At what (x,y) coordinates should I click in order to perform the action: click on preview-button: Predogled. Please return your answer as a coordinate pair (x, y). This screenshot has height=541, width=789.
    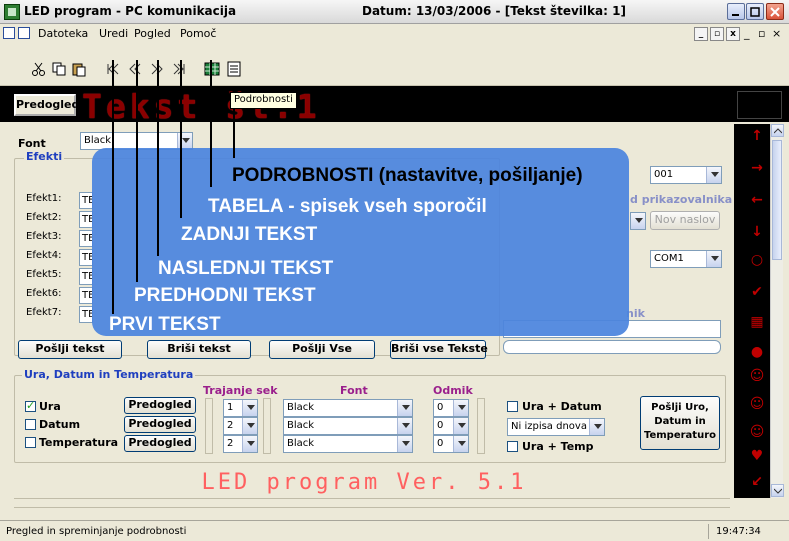
    Looking at the image, I should click on (46, 105).